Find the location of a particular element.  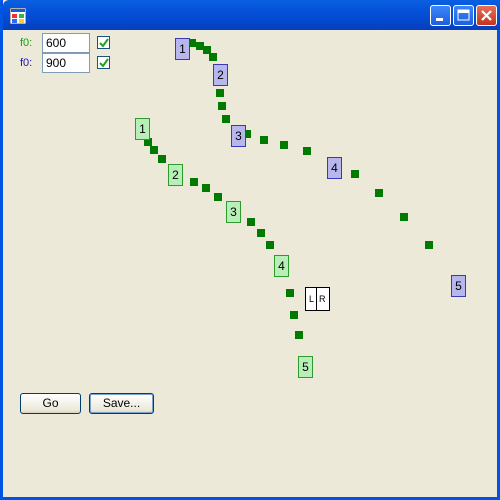

lr-box: L R is located at coordinates (317, 299).